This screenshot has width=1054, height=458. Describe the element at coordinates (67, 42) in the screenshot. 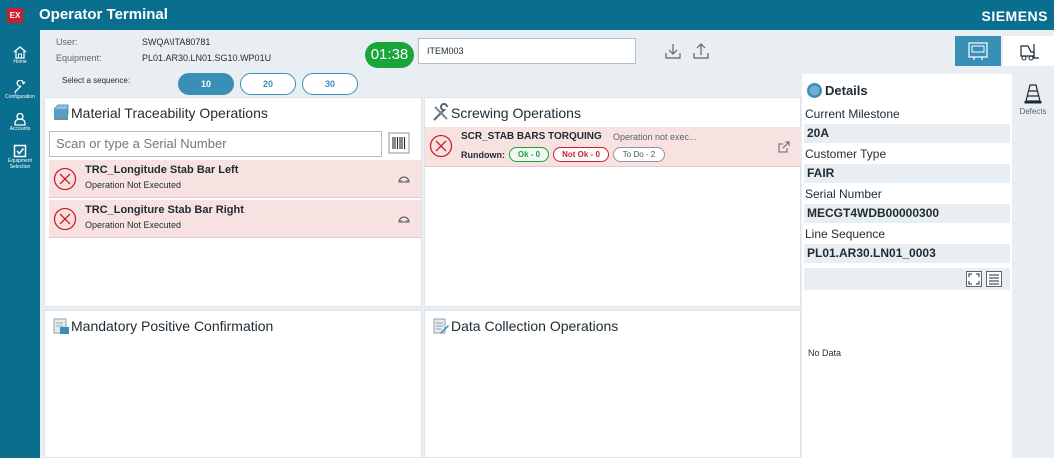

I see `user-label: User:` at that location.